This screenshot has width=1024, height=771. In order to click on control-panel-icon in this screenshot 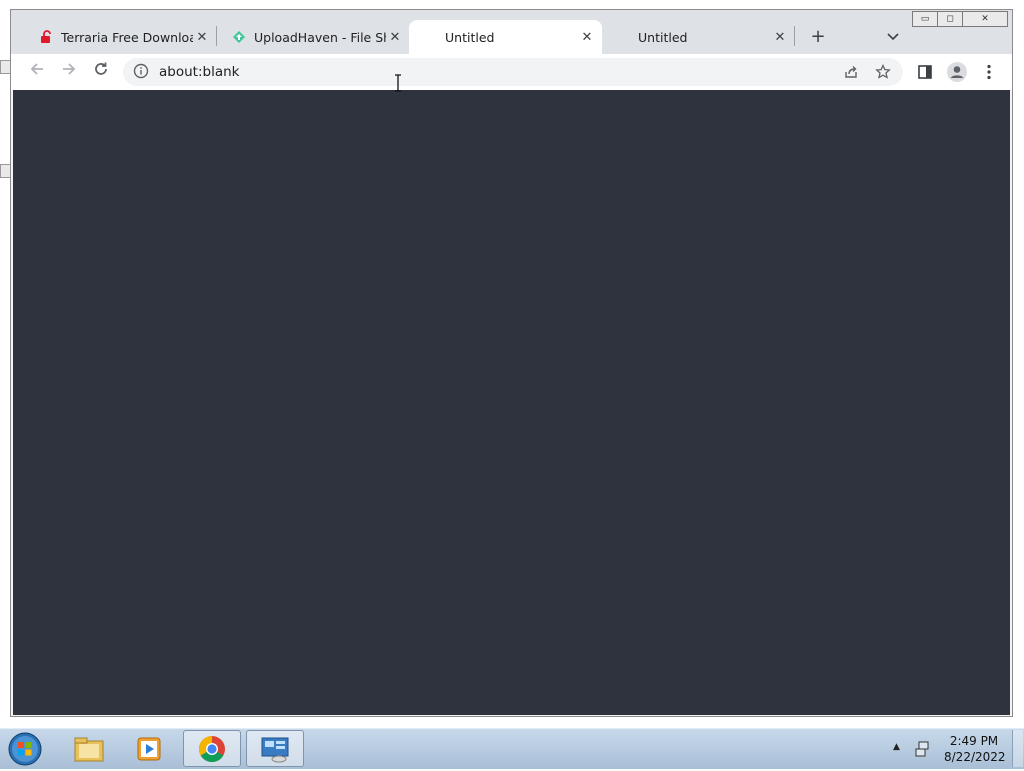, I will do `click(275, 749)`.